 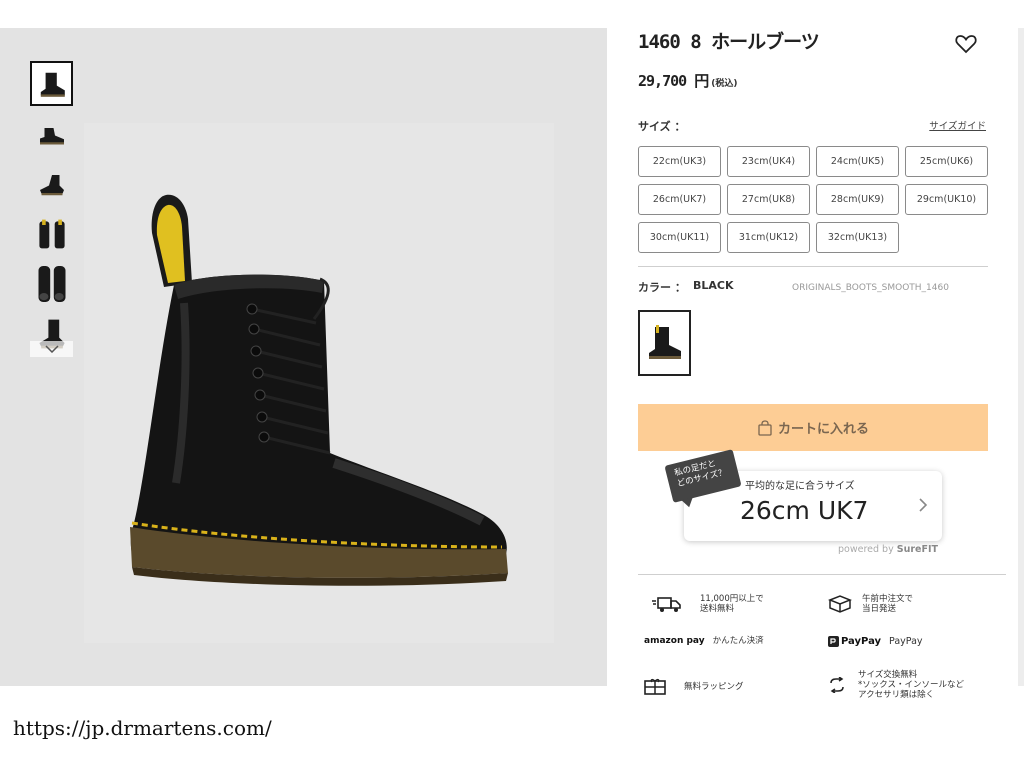 What do you see at coordinates (52, 209) in the screenshot?
I see `thumbnail-list` at bounding box center [52, 209].